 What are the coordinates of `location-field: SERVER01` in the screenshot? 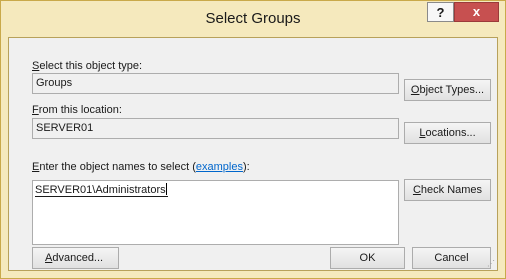 It's located at (215, 128).